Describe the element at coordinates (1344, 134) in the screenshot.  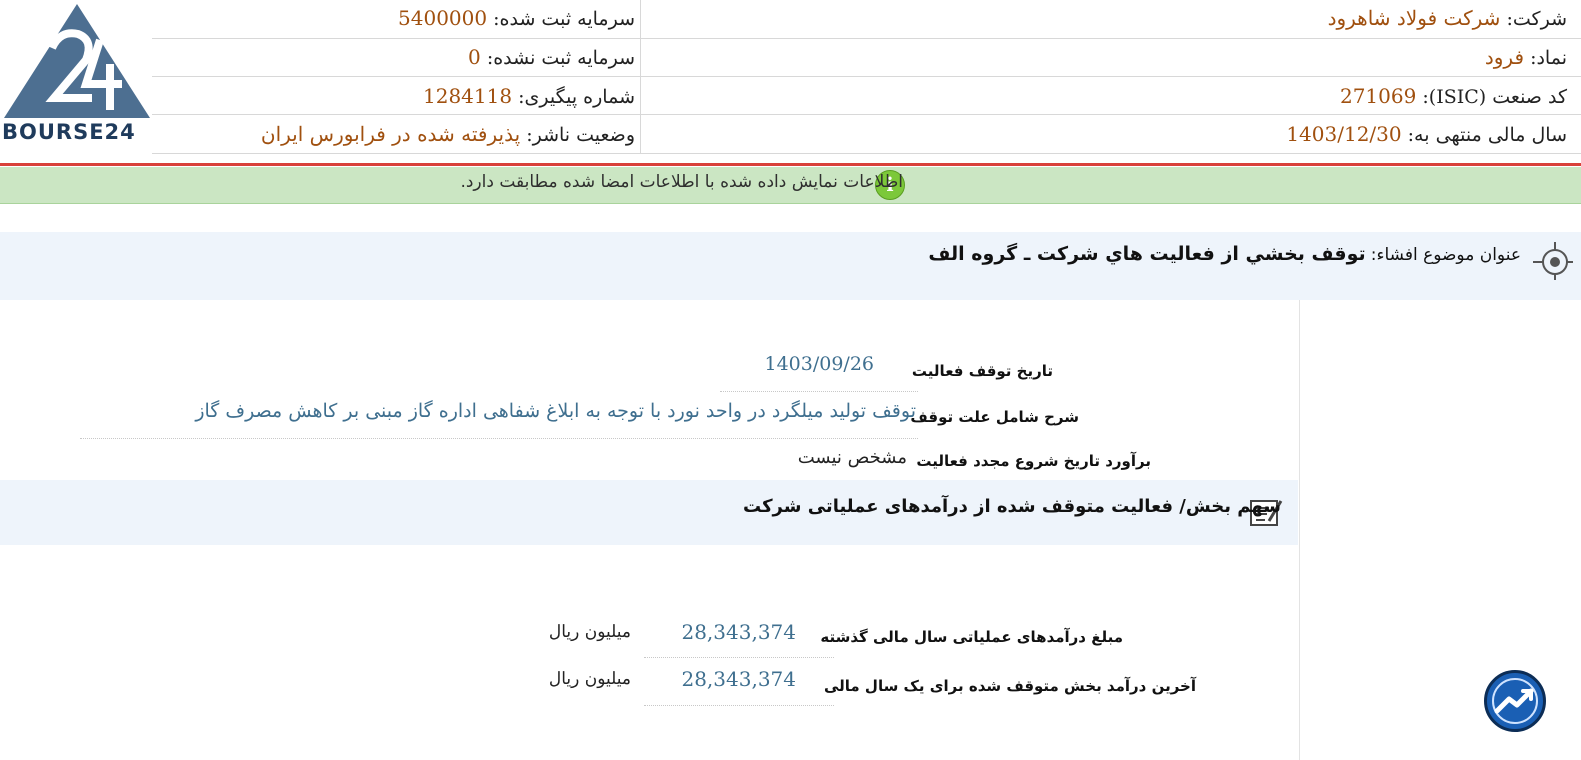
I see `fiscal-year-value: 1403/12/30` at that location.